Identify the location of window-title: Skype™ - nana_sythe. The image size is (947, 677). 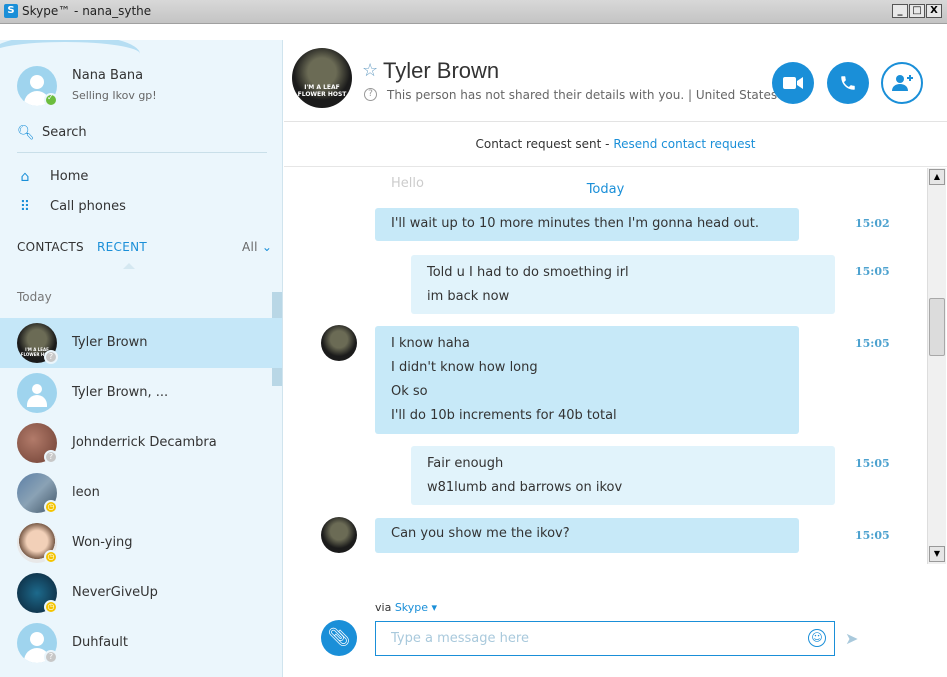
(87, 11).